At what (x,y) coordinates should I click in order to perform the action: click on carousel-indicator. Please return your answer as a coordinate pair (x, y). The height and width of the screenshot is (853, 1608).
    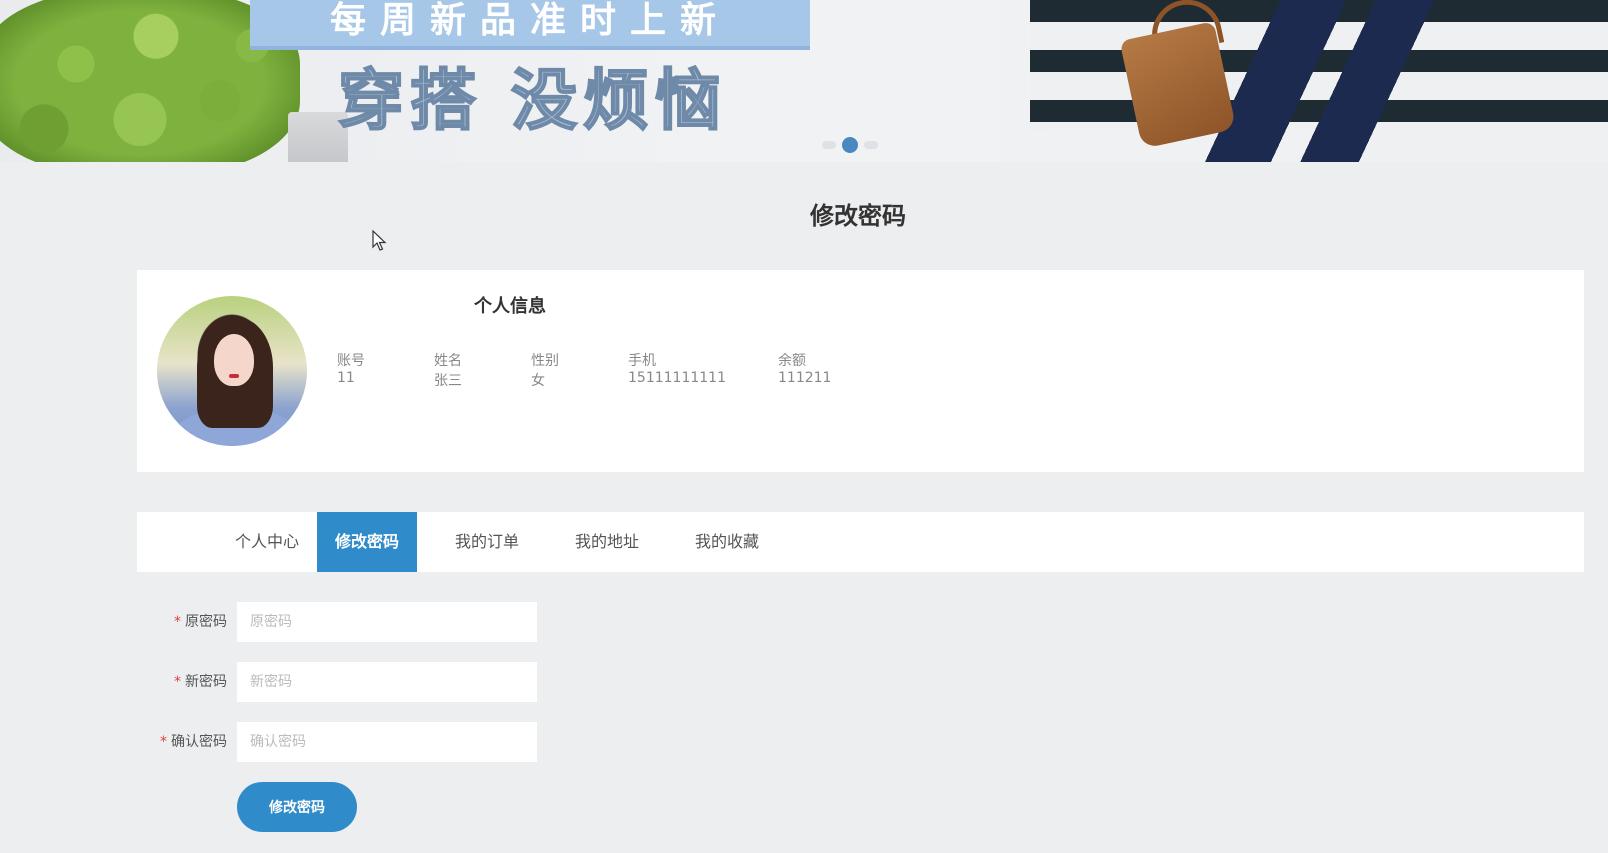
    Looking at the image, I should click on (850, 145).